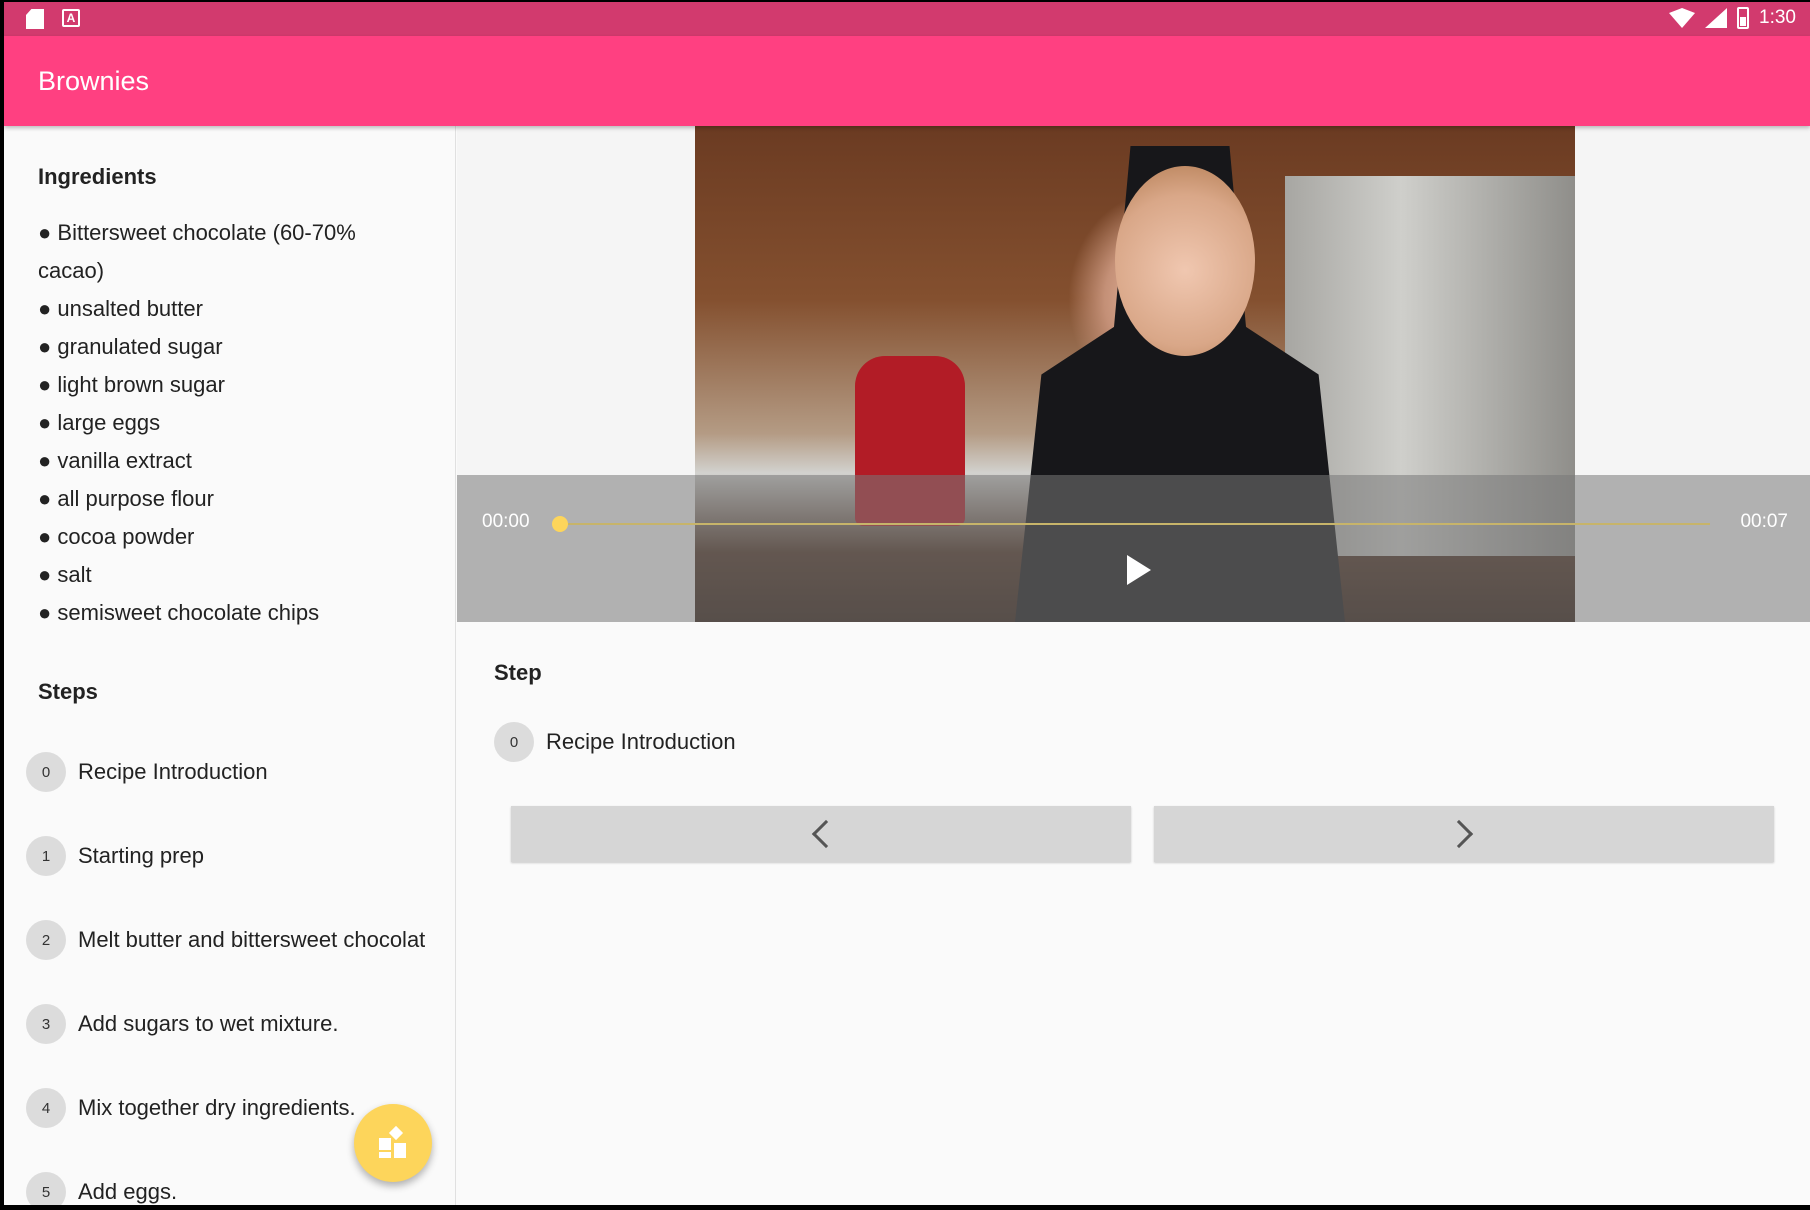 The width and height of the screenshot is (1810, 1210). I want to click on step-number-badge: 1, so click(46, 856).